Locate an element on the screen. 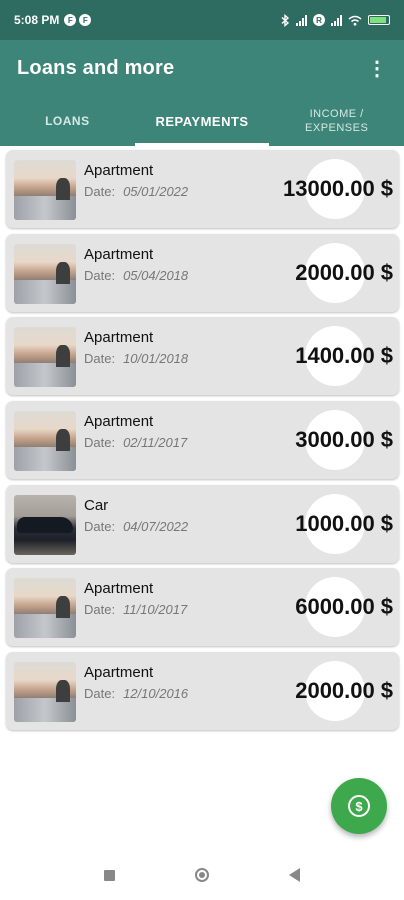 The image size is (404, 900). item-date: Date: 12/10/2016 is located at coordinates (136, 694).